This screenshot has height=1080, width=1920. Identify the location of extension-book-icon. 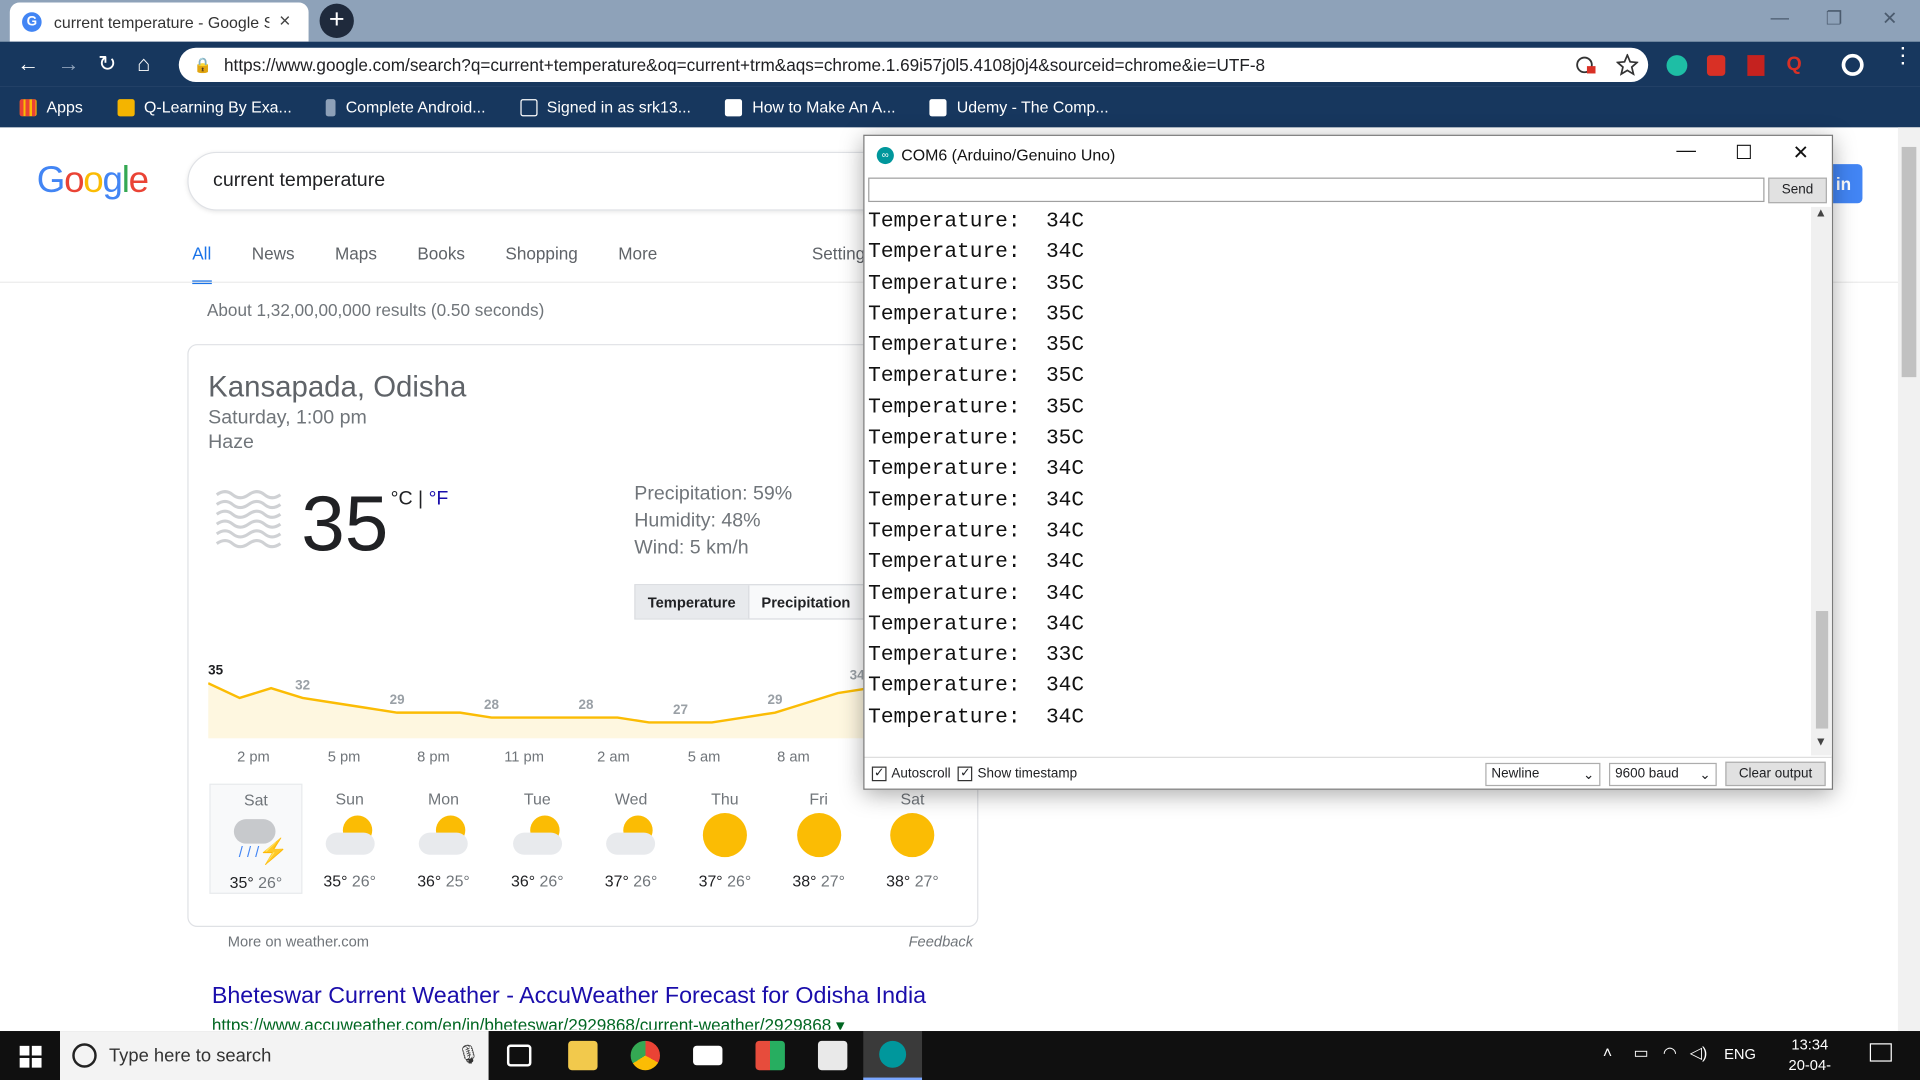
(1756, 65).